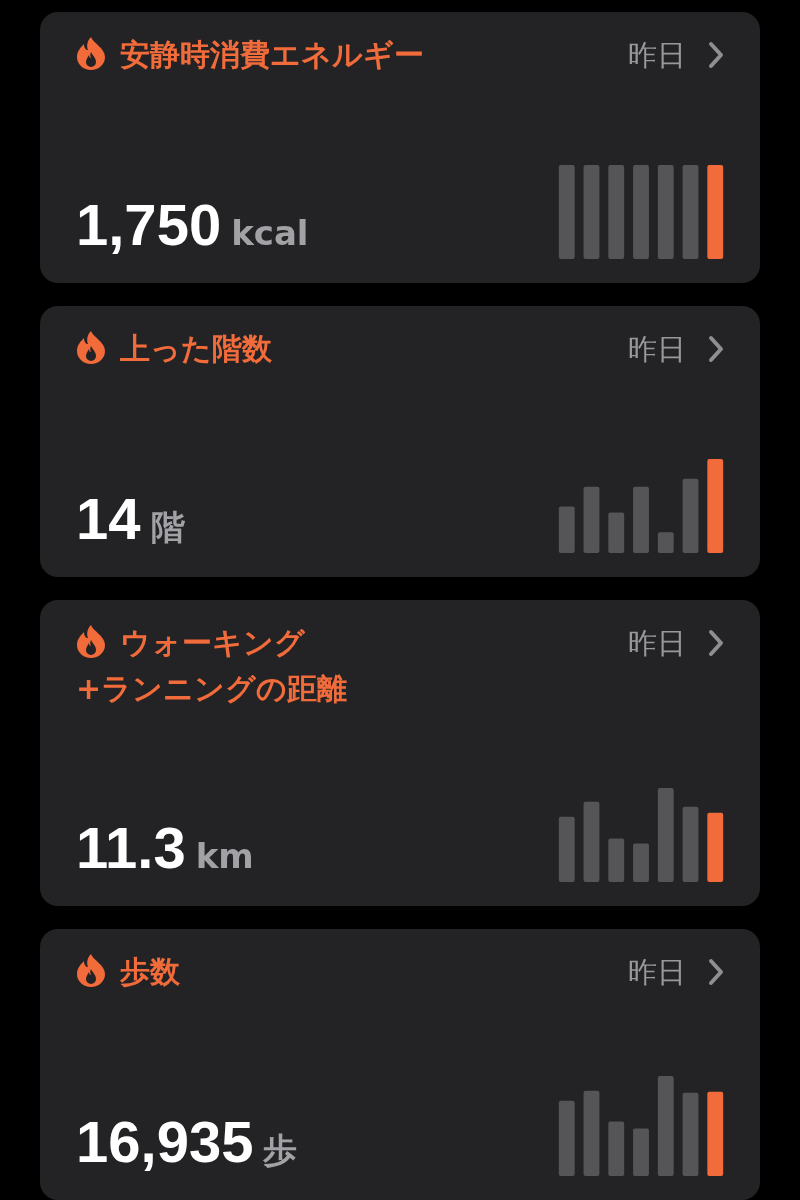 Image resolution: width=800 pixels, height=1200 pixels. What do you see at coordinates (131, 848) in the screenshot?
I see `metric-value: 11.3` at bounding box center [131, 848].